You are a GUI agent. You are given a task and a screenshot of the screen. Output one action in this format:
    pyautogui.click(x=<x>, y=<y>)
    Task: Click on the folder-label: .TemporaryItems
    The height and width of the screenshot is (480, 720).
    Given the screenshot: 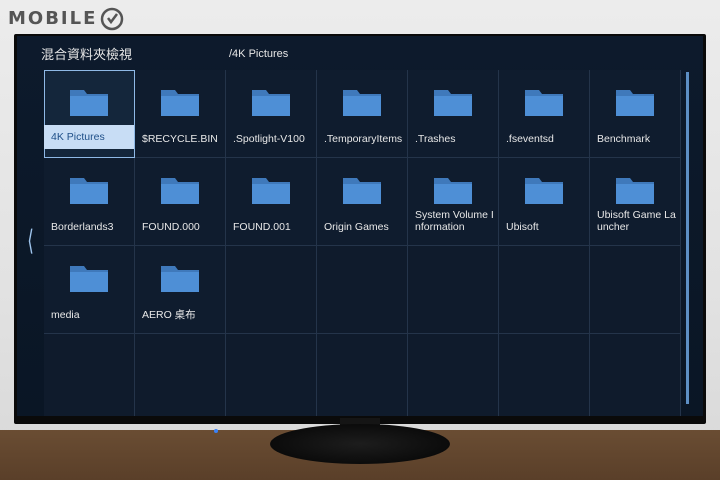 What is the action you would take?
    pyautogui.click(x=363, y=139)
    